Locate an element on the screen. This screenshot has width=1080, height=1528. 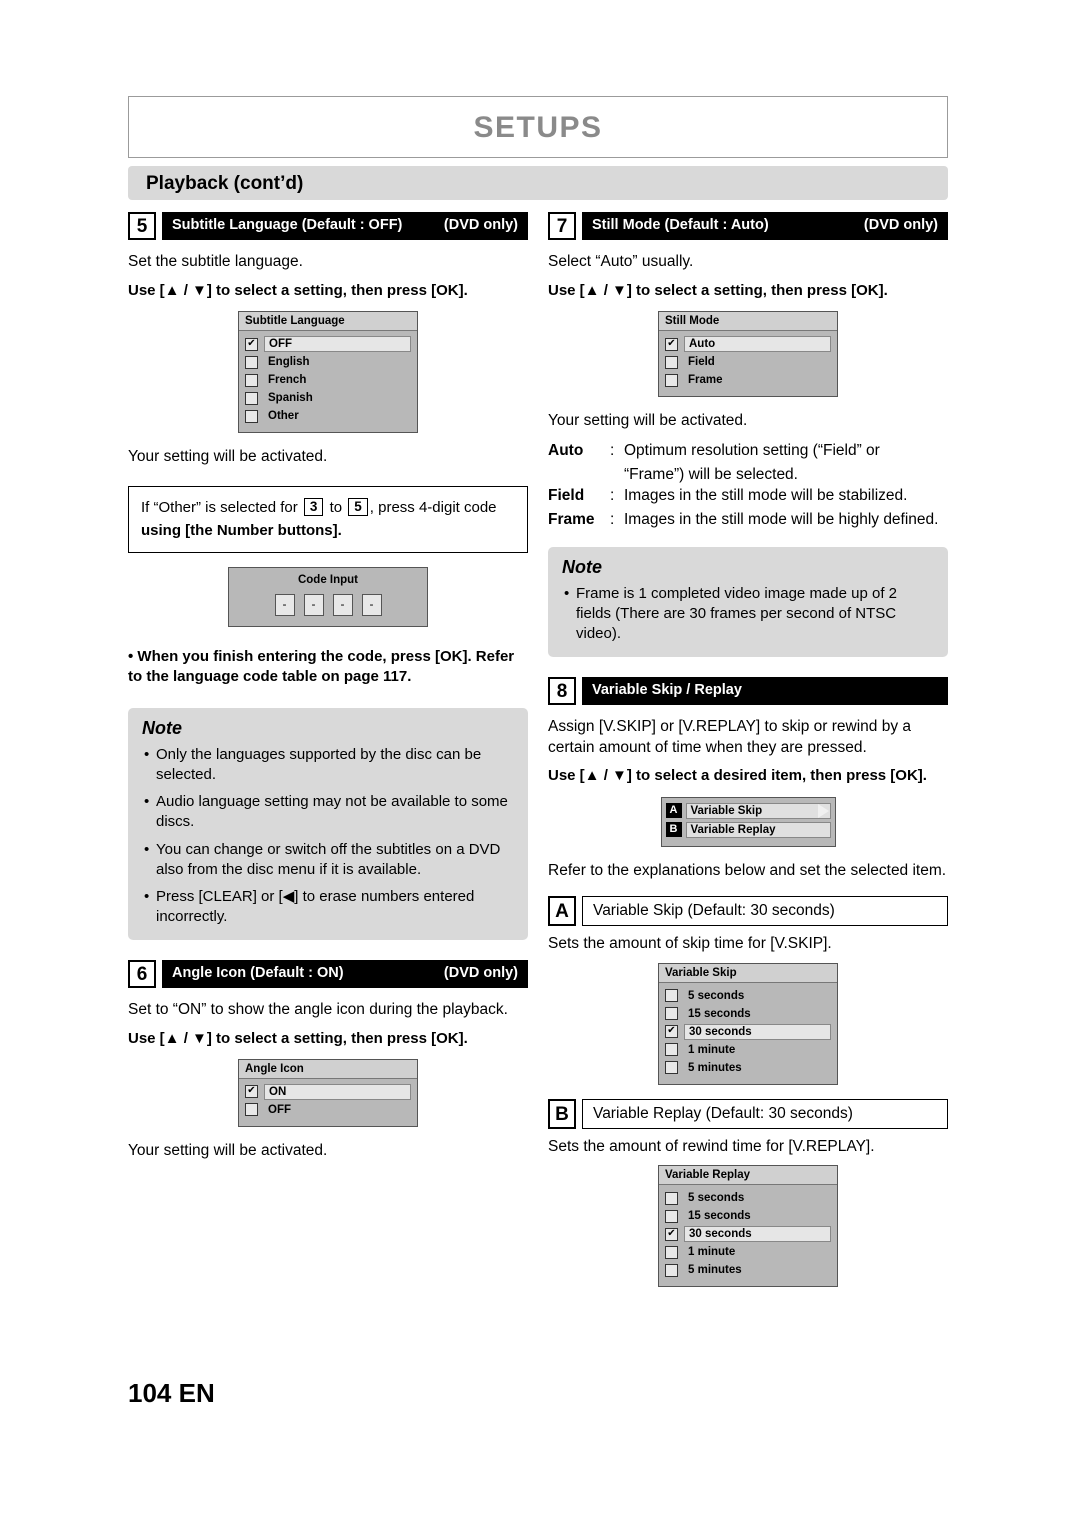
angle-icon-menu: Angle Icon ✔ ON OFF is located at coordinates (328, 1092).